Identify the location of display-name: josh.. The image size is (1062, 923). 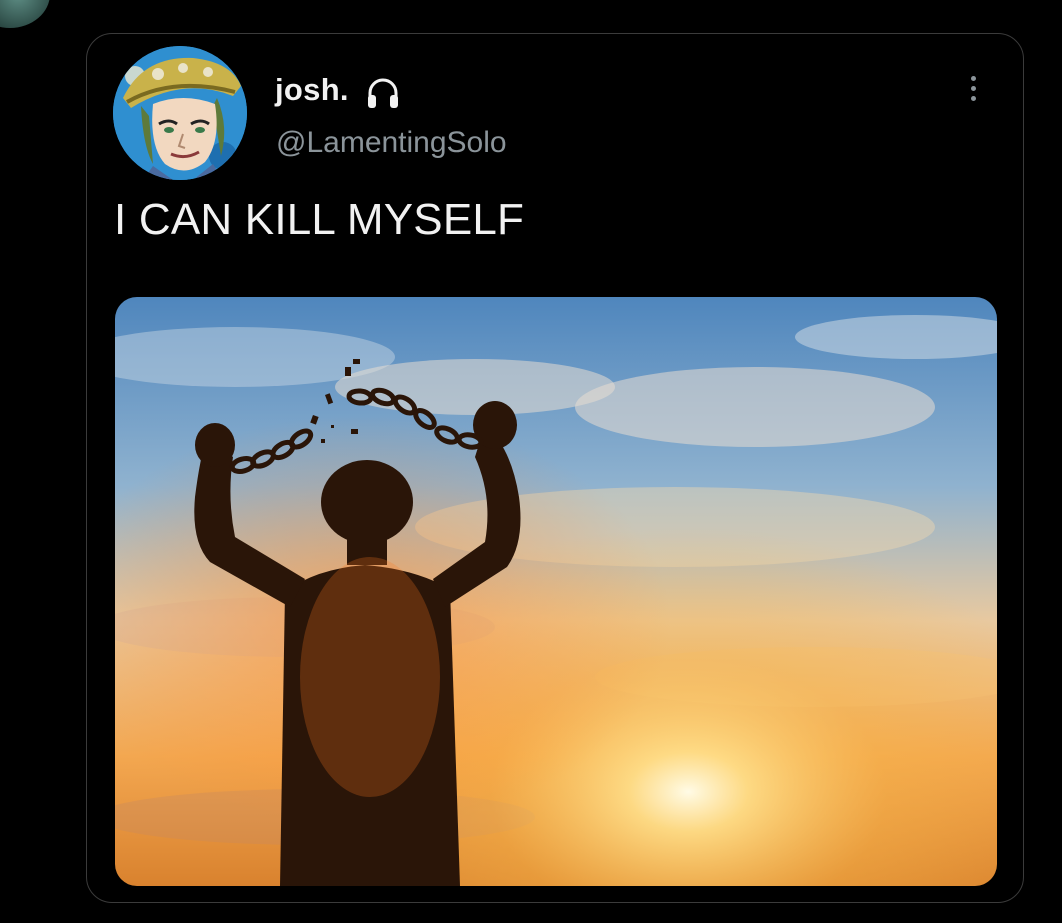
(312, 90).